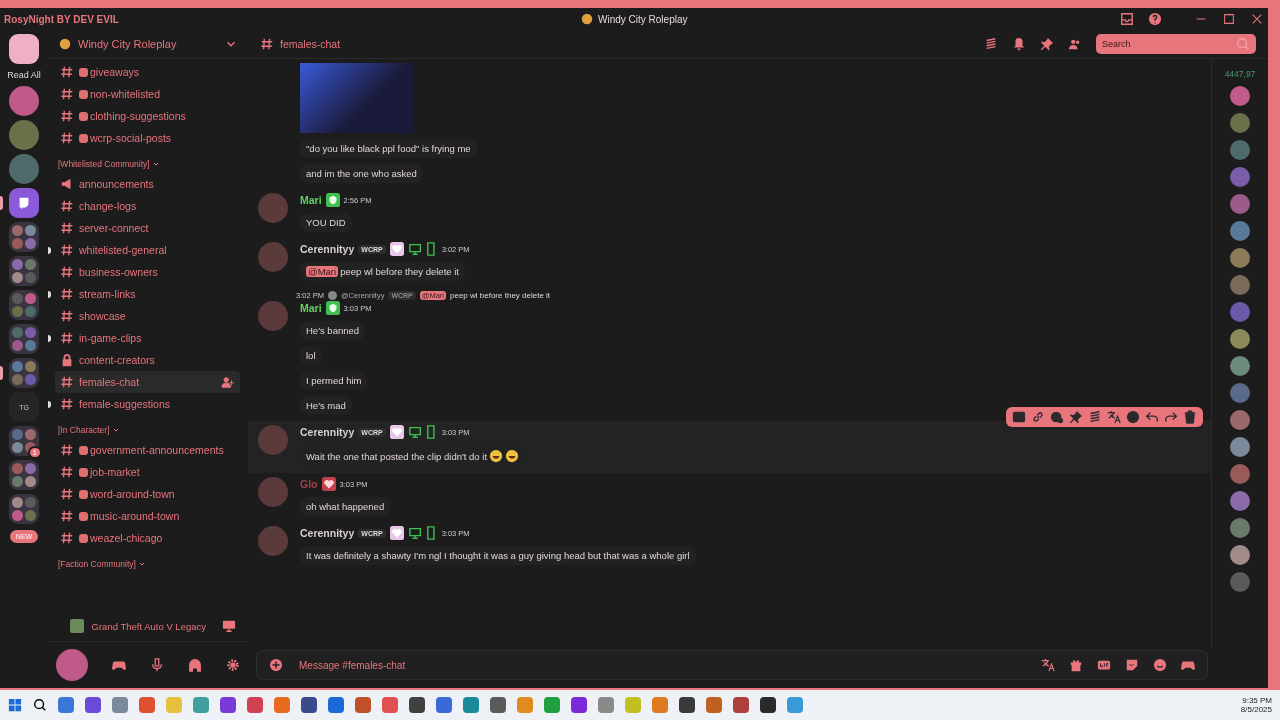 The width and height of the screenshot is (1280, 720). Describe the element at coordinates (1229, 19) in the screenshot. I see `maximize-icon` at that location.